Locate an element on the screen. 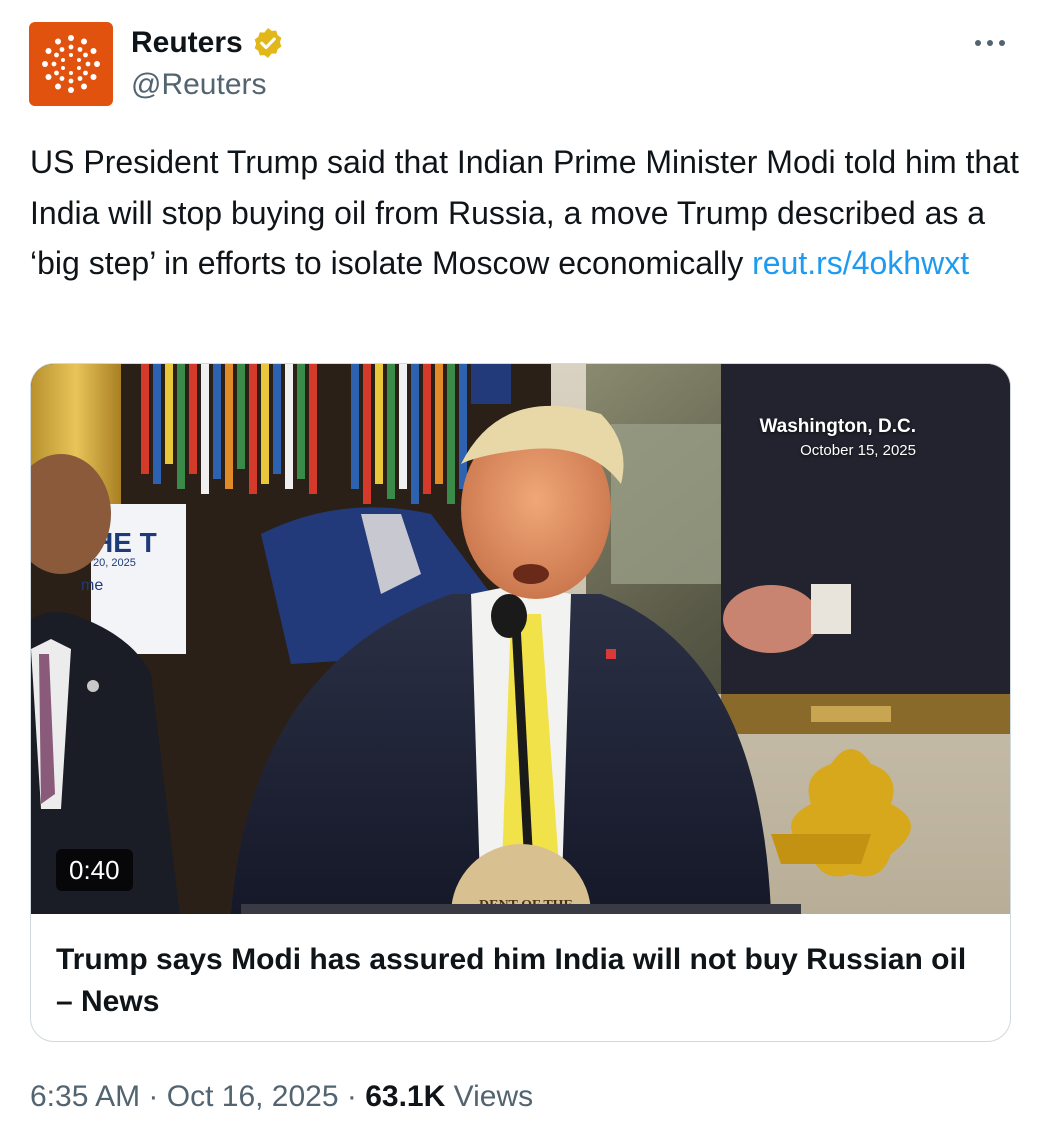  tweet-link: reut.rs/4okhwxt is located at coordinates (860, 263).